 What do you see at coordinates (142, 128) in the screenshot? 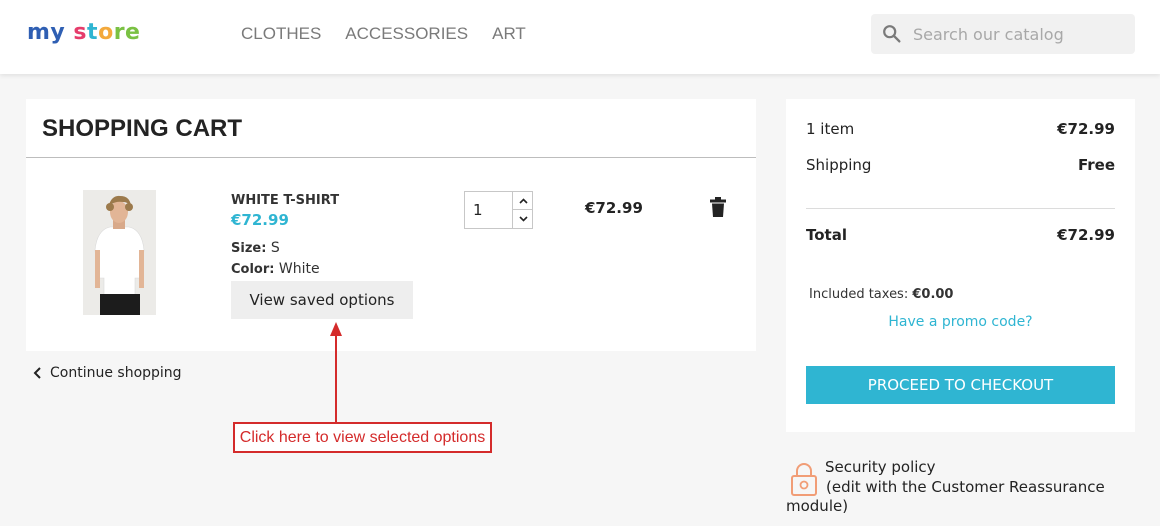
I see `page-title: SHOPPING CART` at bounding box center [142, 128].